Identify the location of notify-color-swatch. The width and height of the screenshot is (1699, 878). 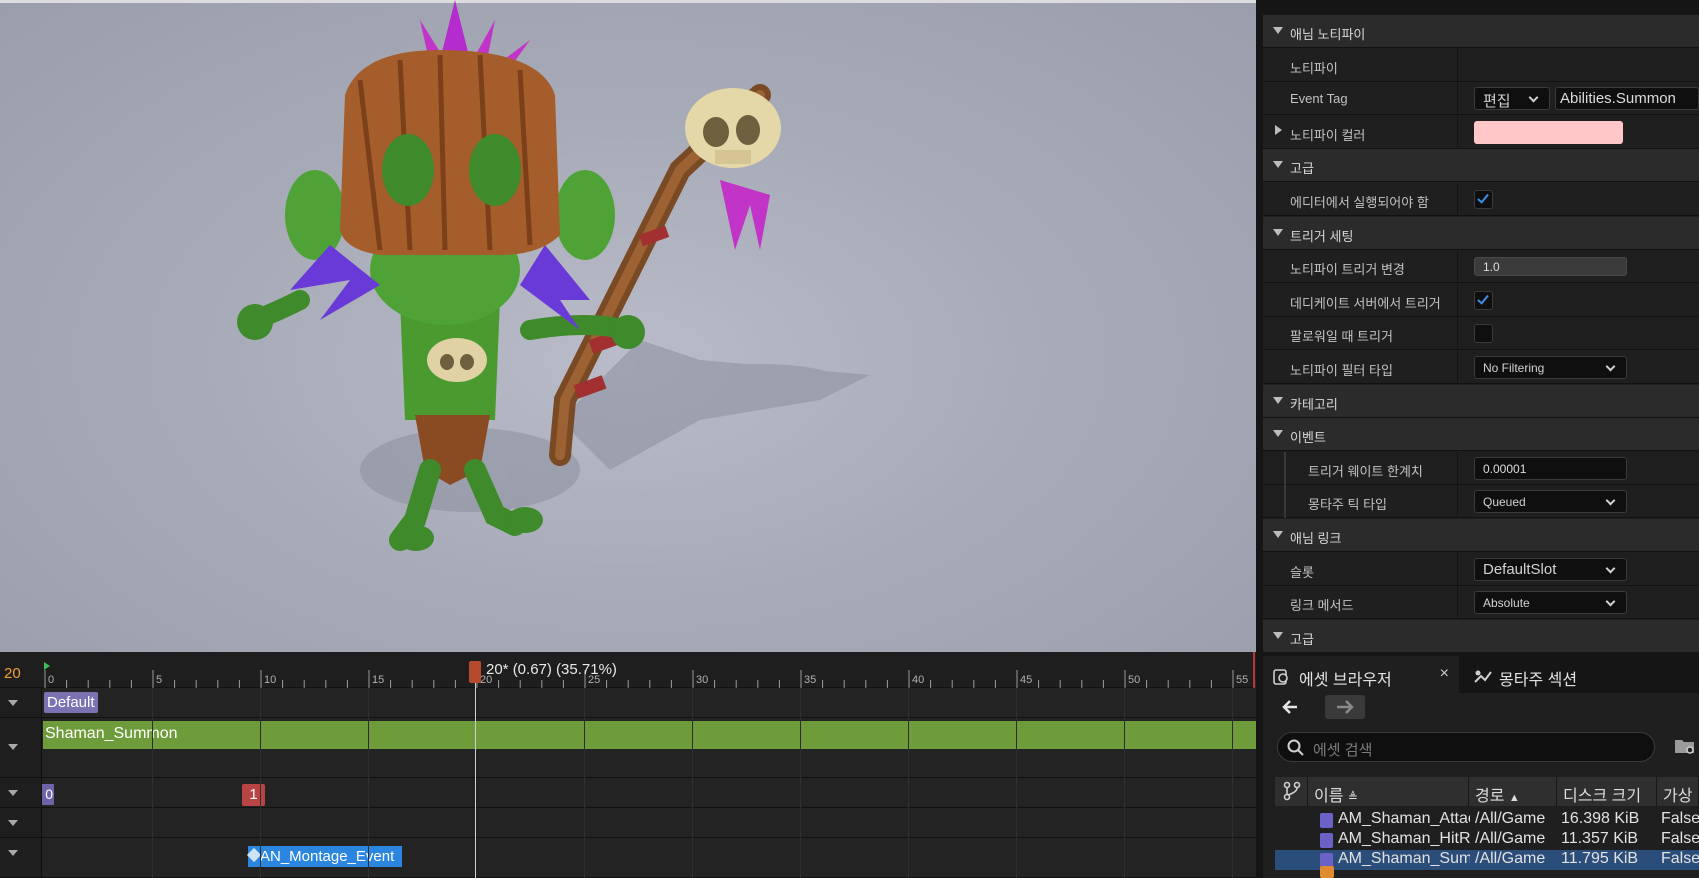
(1548, 132).